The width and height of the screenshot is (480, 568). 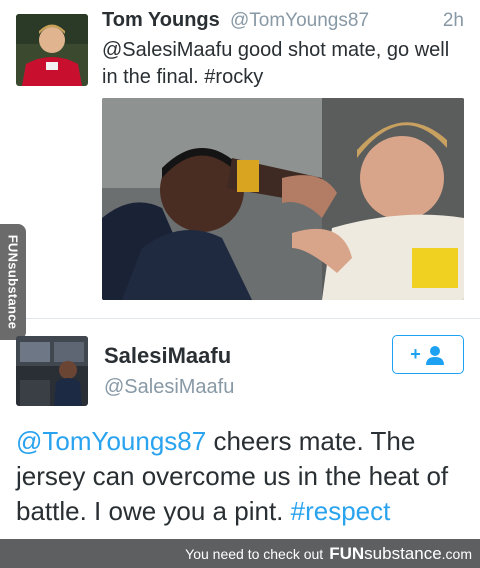 I want to click on footer-brand-bold: FUN, so click(x=347, y=553).